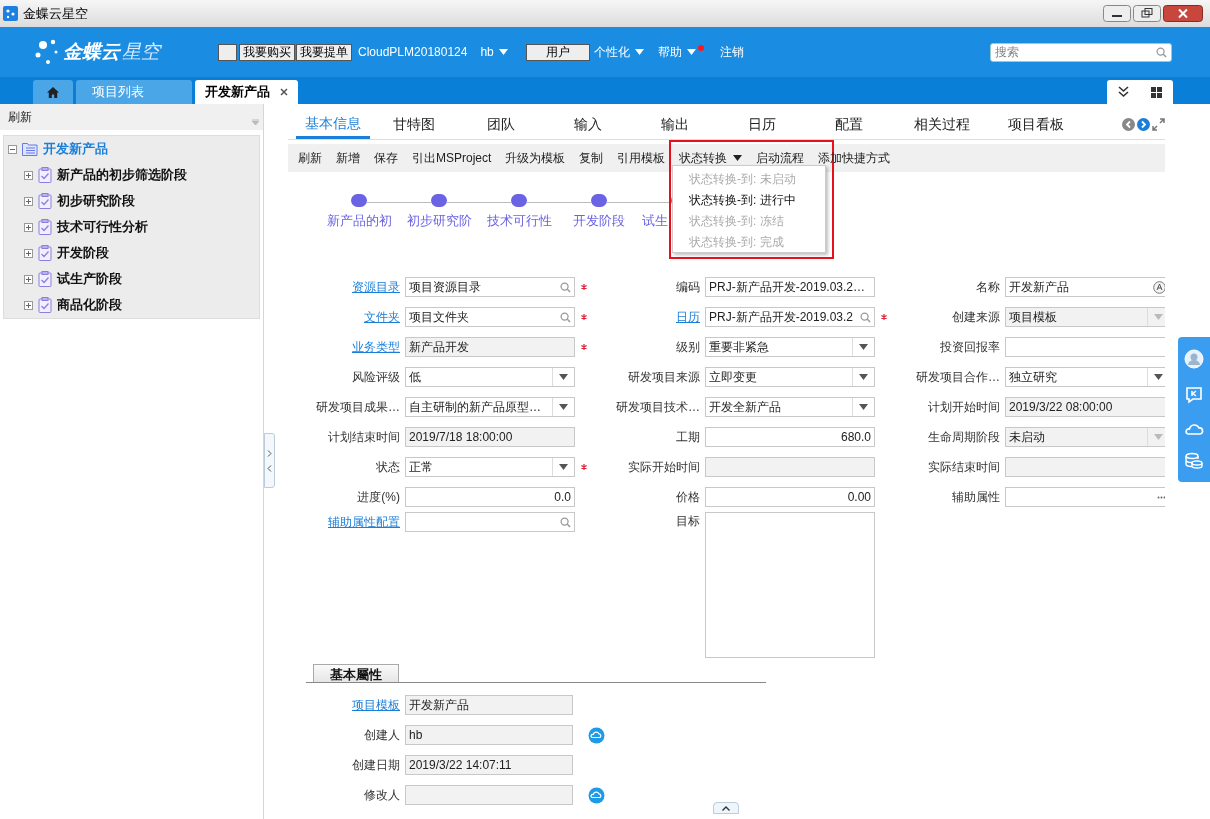 The width and height of the screenshot is (1210, 819). What do you see at coordinates (356, 673) in the screenshot?
I see `section-tab: 基本屬性` at bounding box center [356, 673].